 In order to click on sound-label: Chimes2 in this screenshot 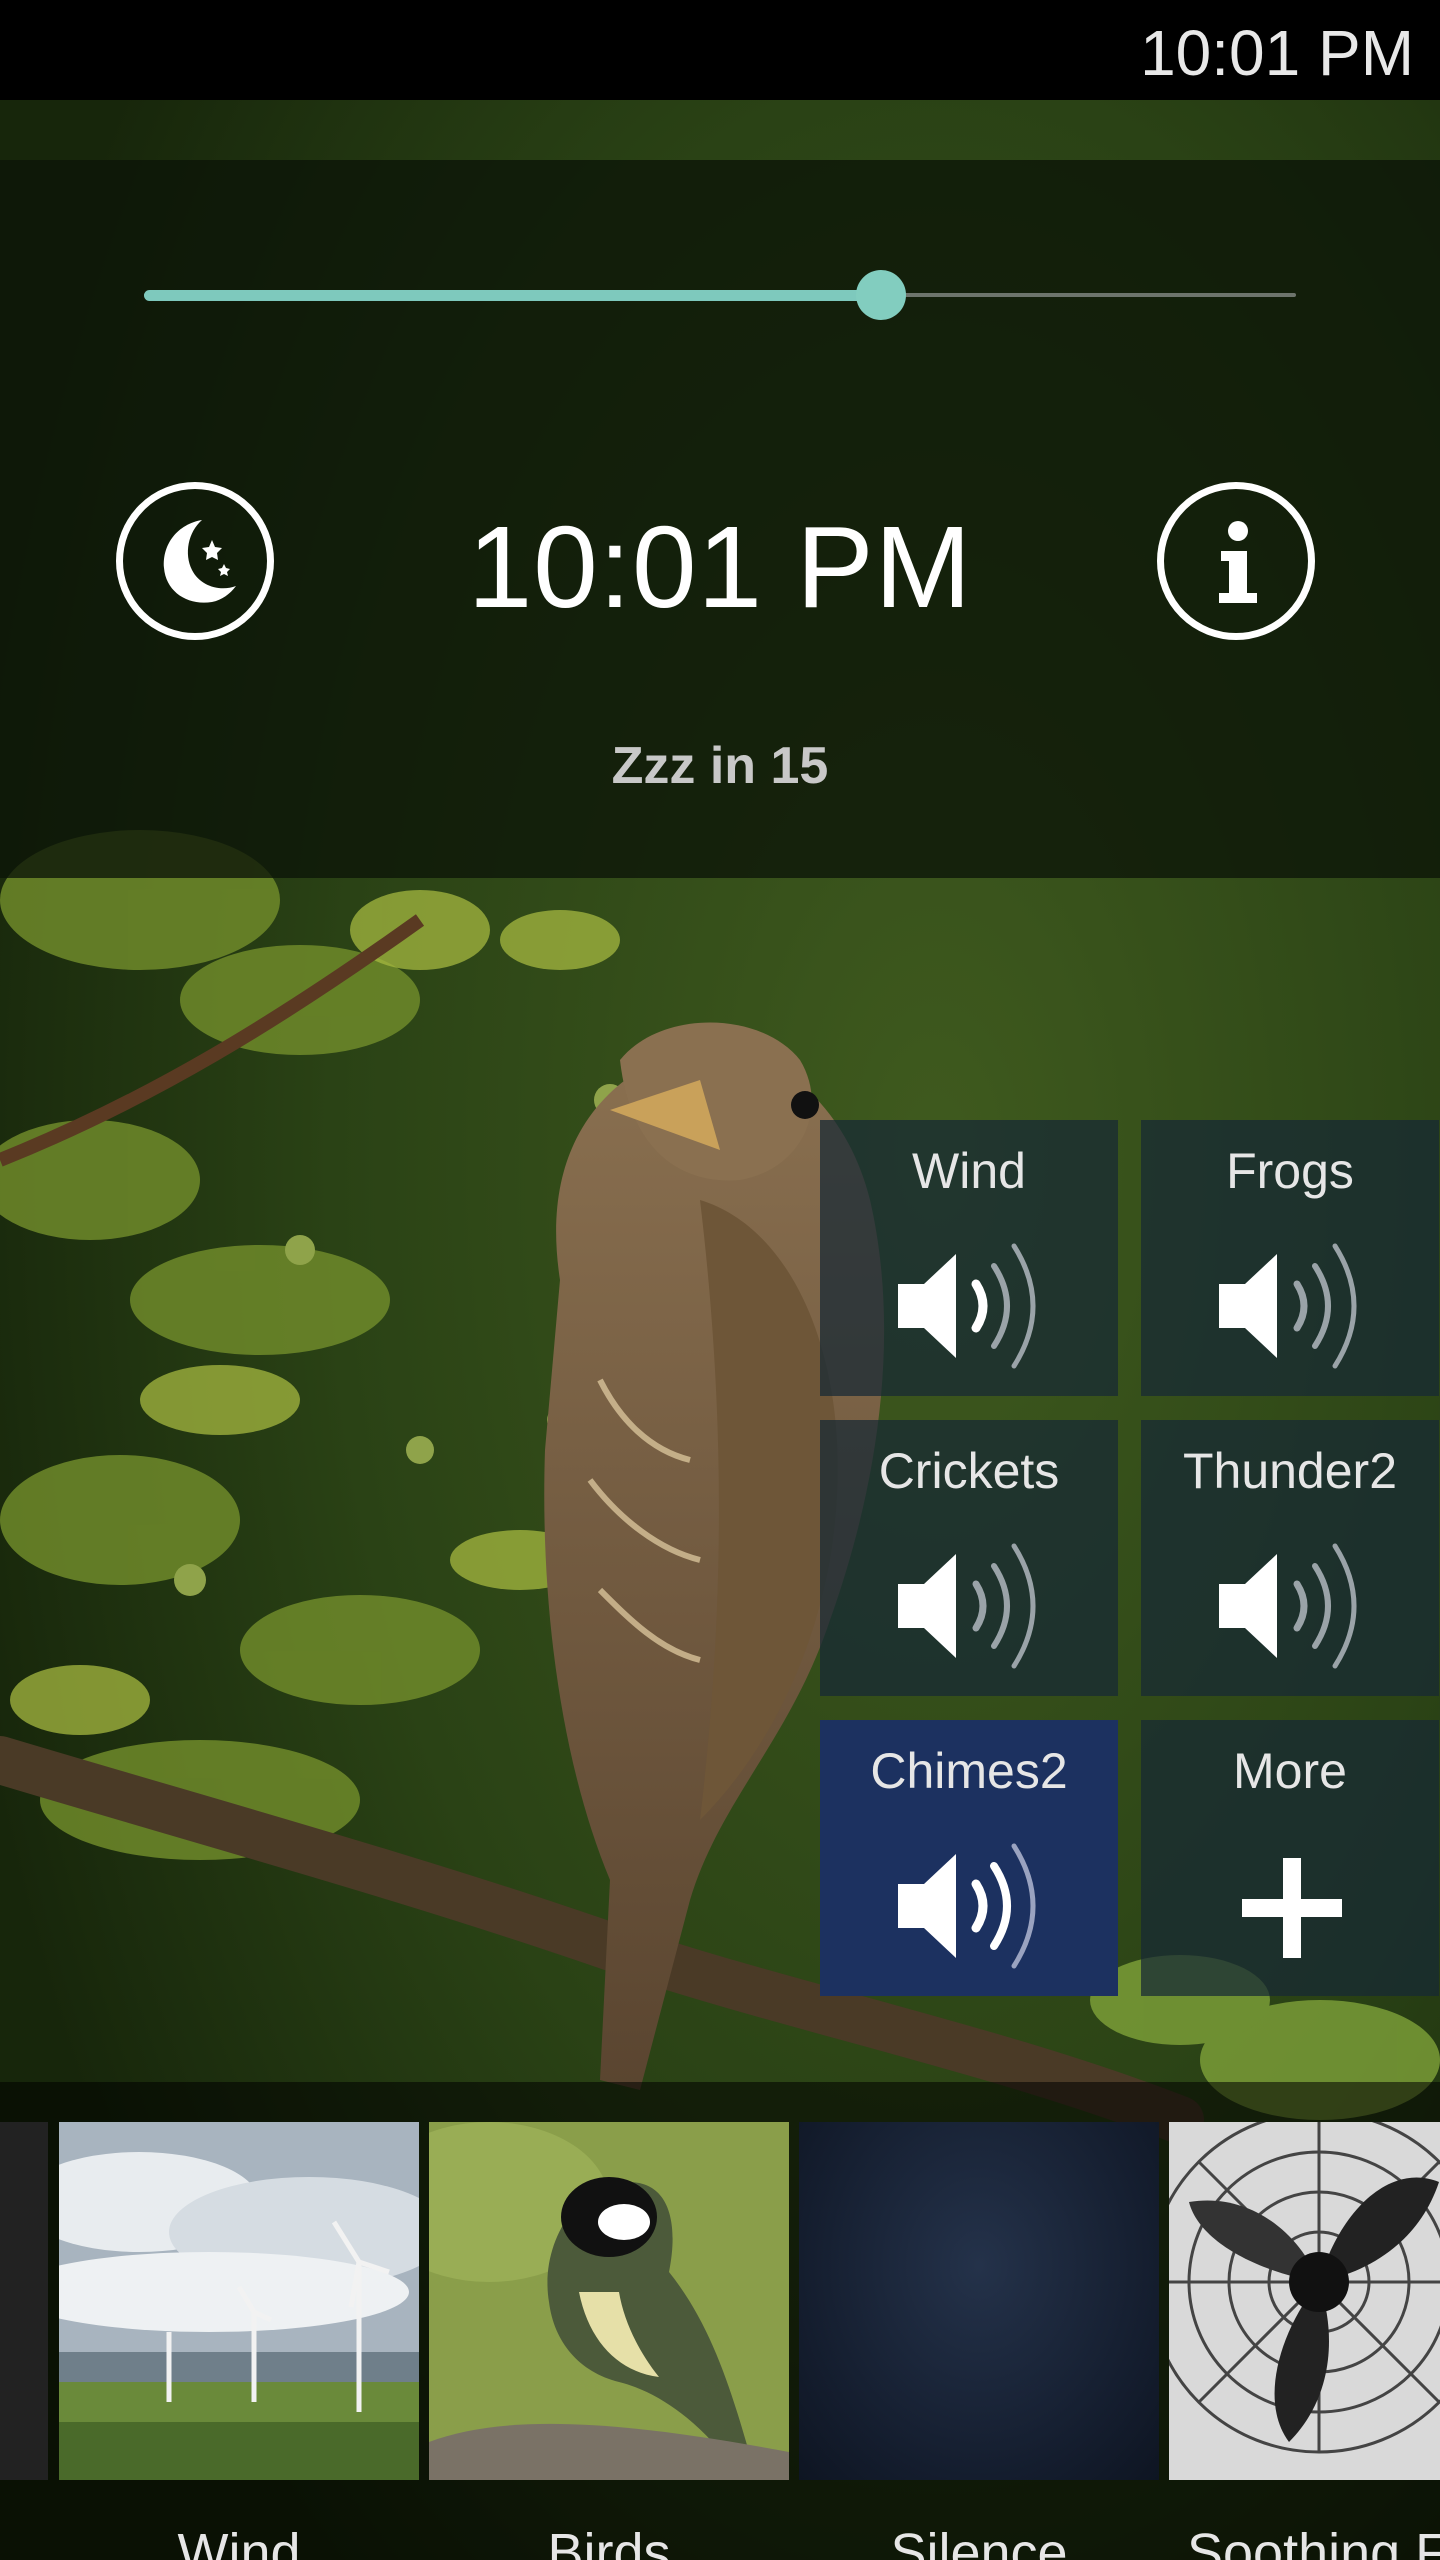, I will do `click(969, 1771)`.